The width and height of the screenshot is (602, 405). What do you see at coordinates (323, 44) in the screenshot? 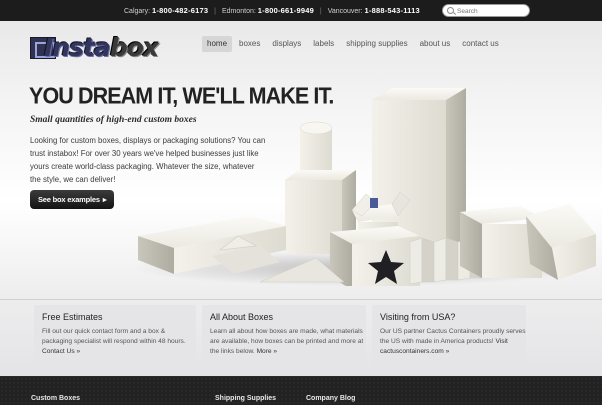
I see `nav-labels: labels` at bounding box center [323, 44].